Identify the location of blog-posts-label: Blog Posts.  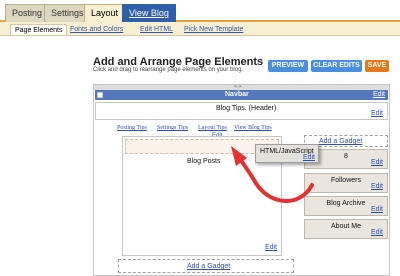
(204, 161).